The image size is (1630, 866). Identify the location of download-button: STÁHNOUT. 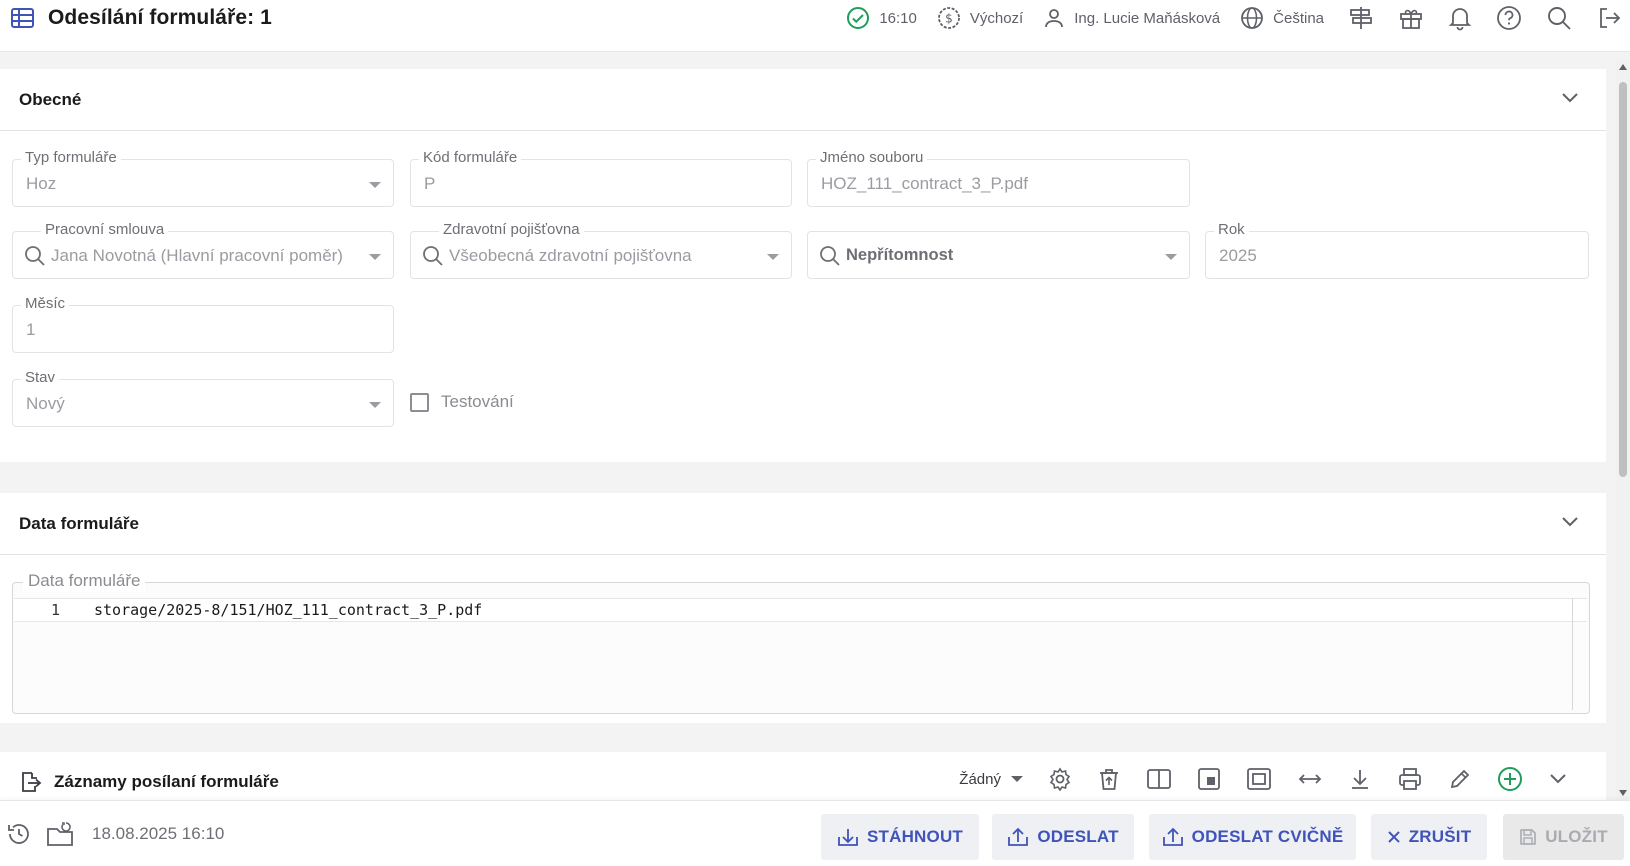
(900, 837).